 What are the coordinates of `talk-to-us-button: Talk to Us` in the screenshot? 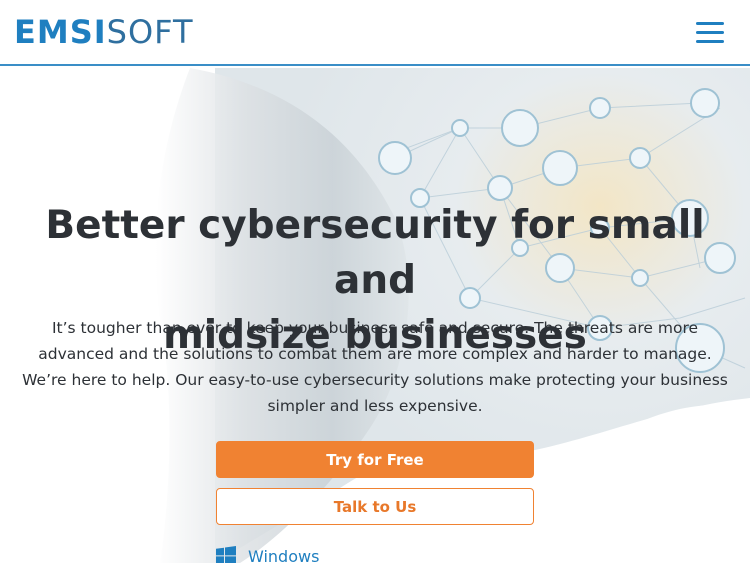 It's located at (375, 506).